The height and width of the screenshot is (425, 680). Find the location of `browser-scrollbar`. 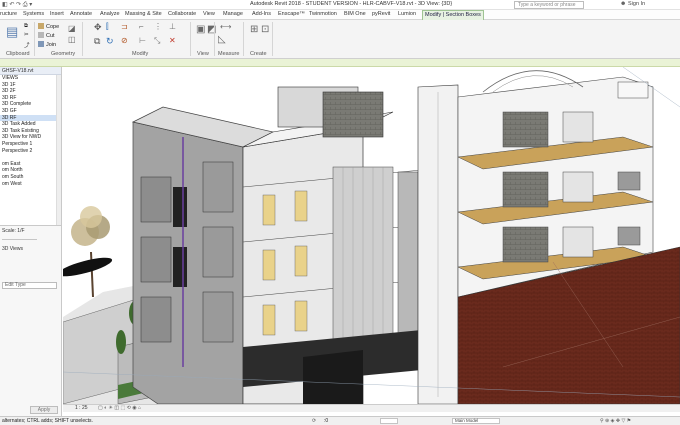

browser-scrollbar is located at coordinates (58, 150).